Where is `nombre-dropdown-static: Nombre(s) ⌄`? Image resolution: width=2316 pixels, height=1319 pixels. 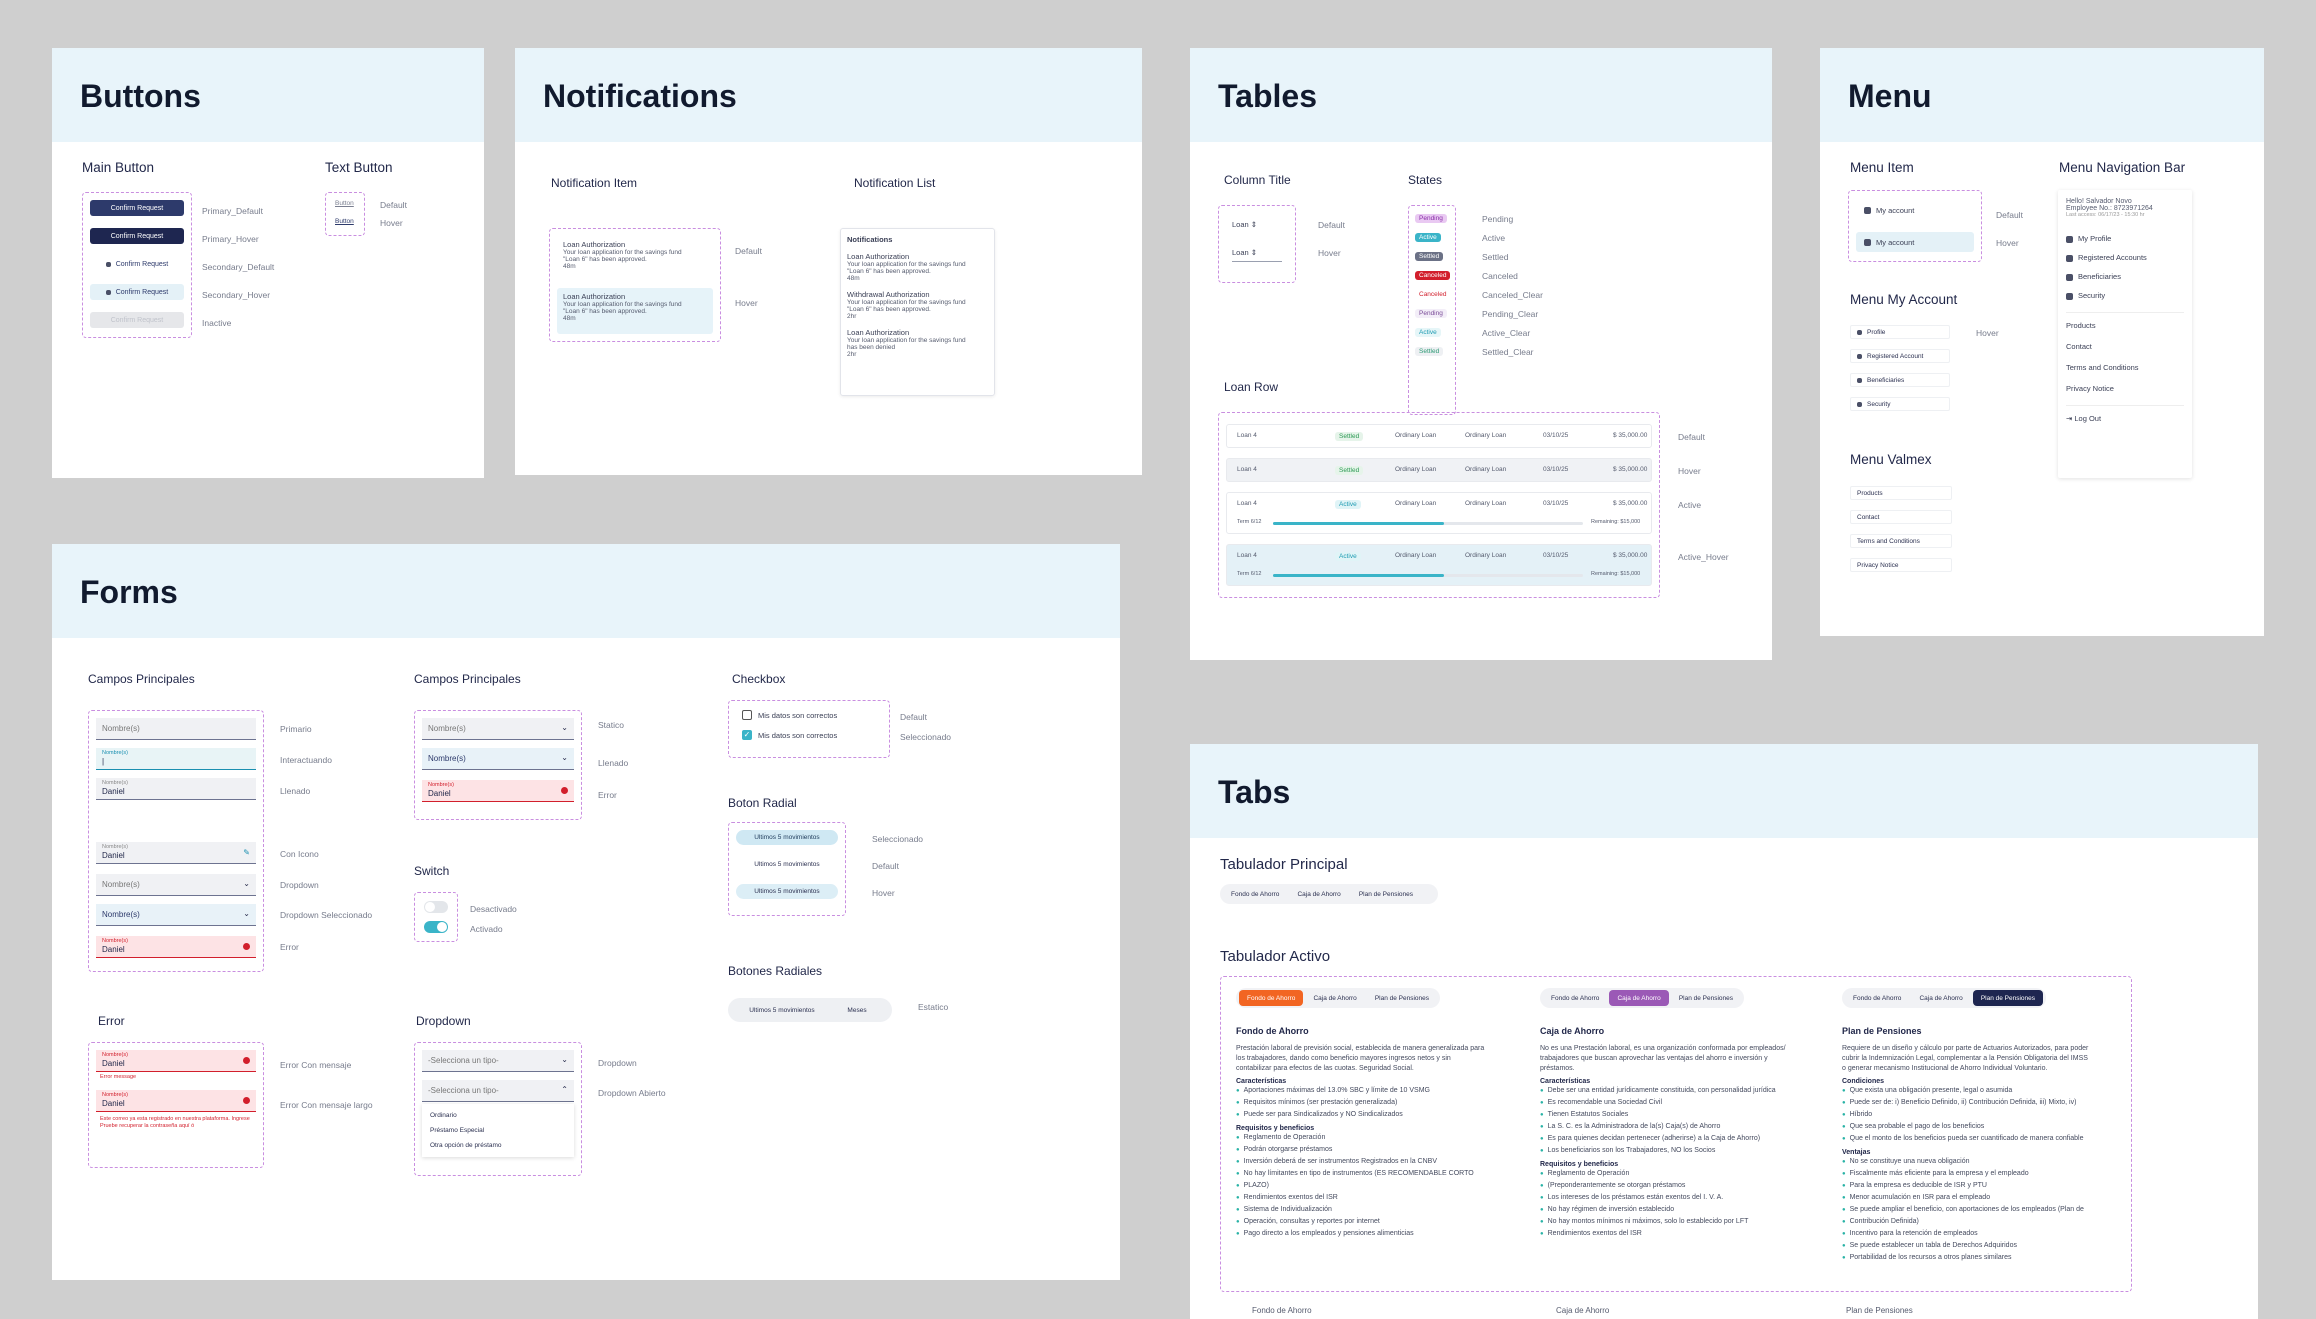
nombre-dropdown-static: Nombre(s) ⌄ is located at coordinates (498, 729).